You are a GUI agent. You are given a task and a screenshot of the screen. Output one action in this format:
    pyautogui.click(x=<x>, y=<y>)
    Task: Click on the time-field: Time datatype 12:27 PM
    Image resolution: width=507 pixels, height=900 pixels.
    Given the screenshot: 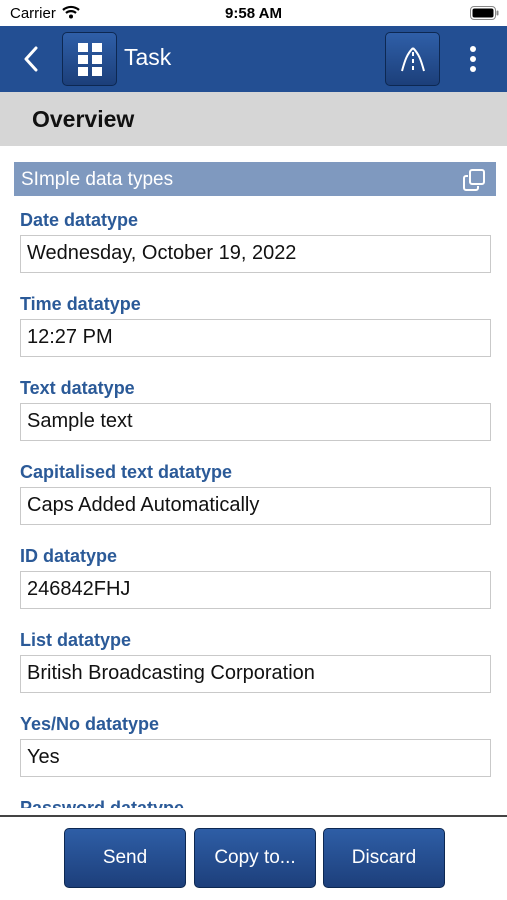 What is the action you would take?
    pyautogui.click(x=255, y=325)
    